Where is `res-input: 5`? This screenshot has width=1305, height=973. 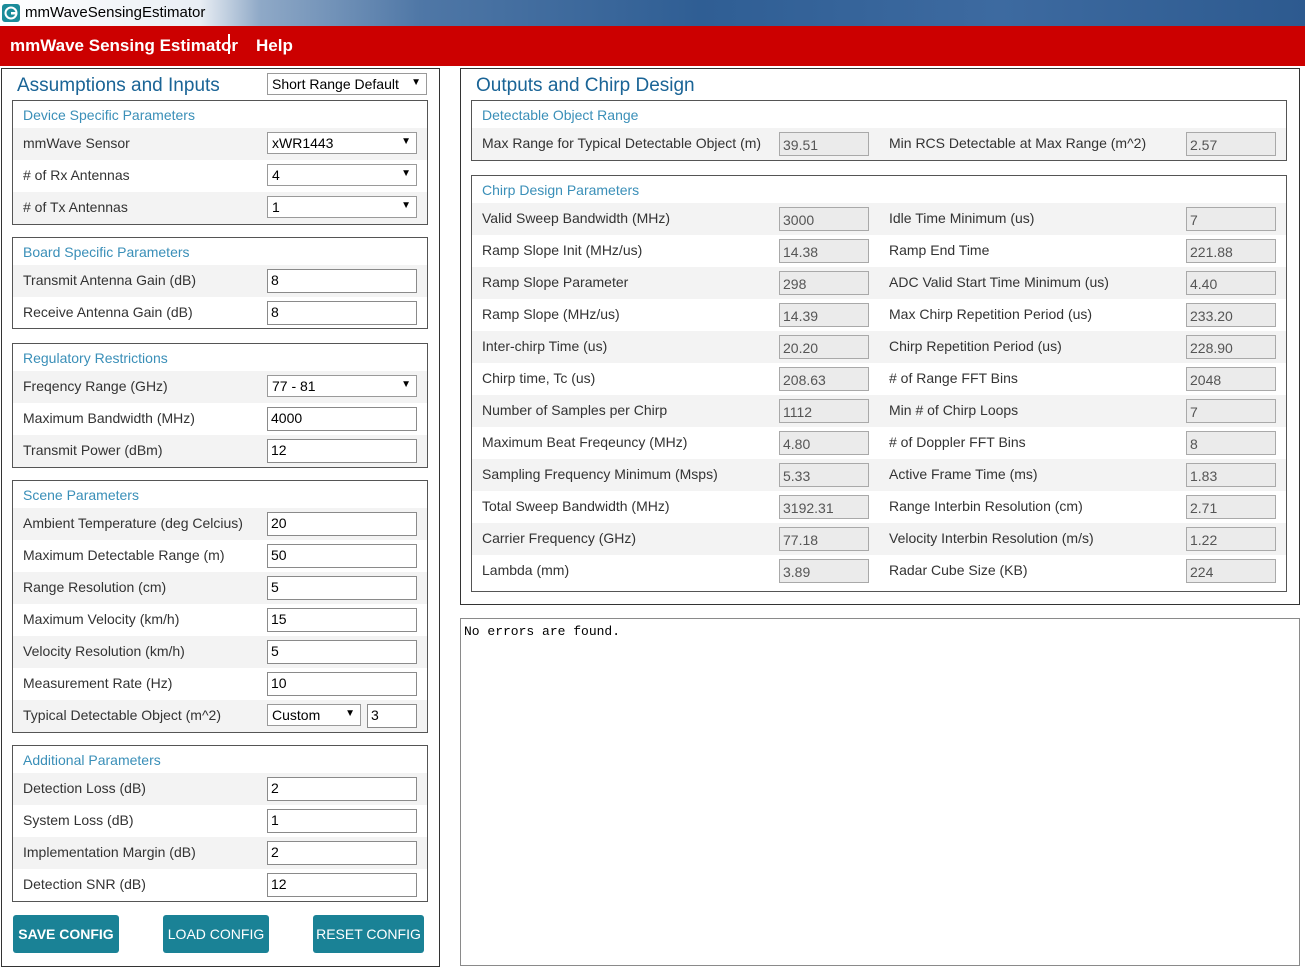 res-input: 5 is located at coordinates (342, 588).